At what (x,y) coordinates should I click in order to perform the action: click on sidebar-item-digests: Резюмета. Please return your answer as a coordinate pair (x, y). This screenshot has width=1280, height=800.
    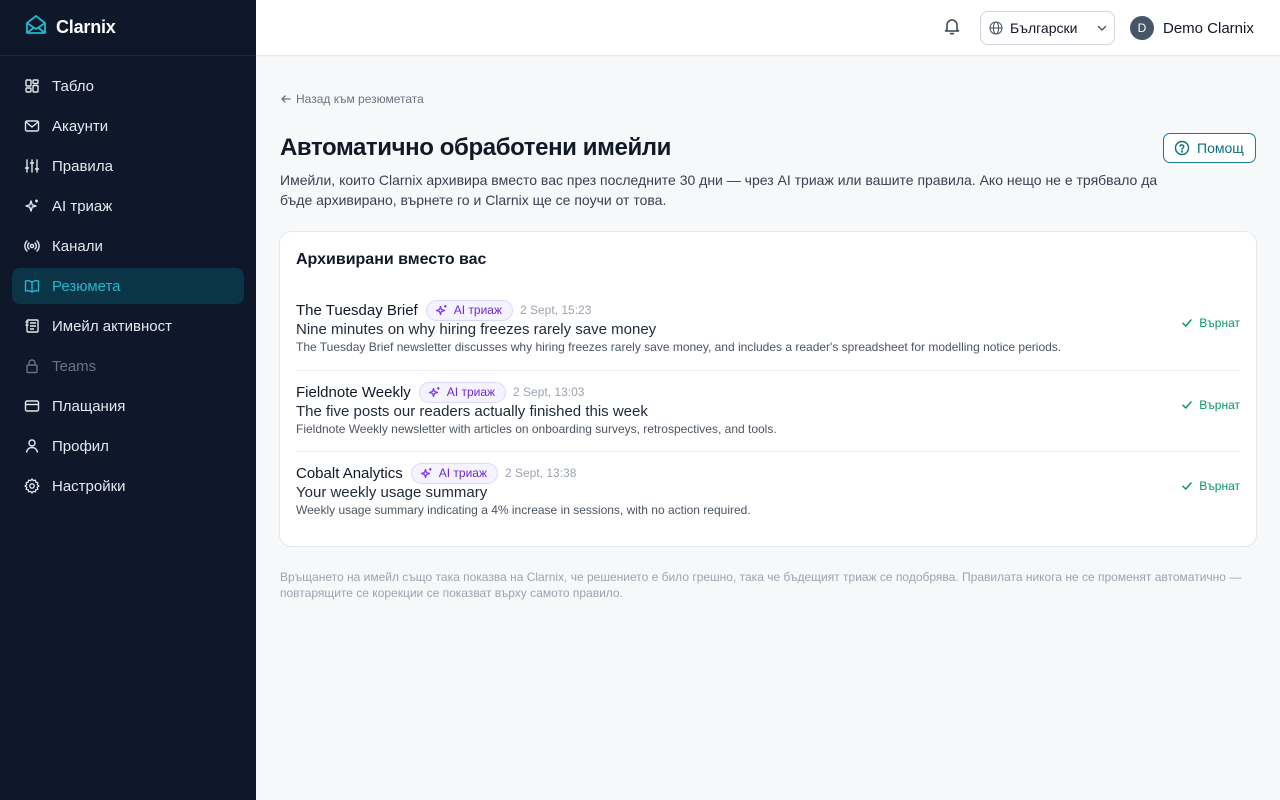
    Looking at the image, I should click on (128, 286).